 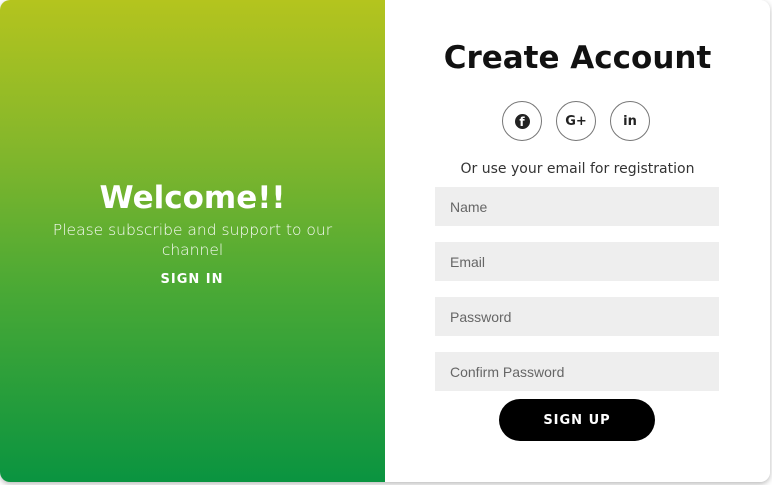 I want to click on password-field, so click(x=577, y=316).